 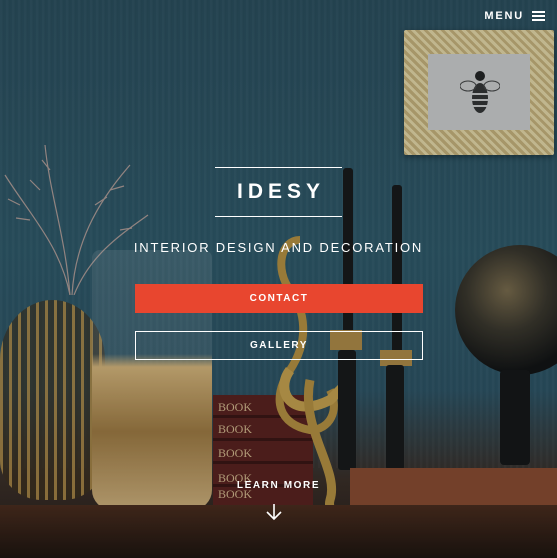 What do you see at coordinates (504, 16) in the screenshot?
I see `menu-label: MENU` at bounding box center [504, 16].